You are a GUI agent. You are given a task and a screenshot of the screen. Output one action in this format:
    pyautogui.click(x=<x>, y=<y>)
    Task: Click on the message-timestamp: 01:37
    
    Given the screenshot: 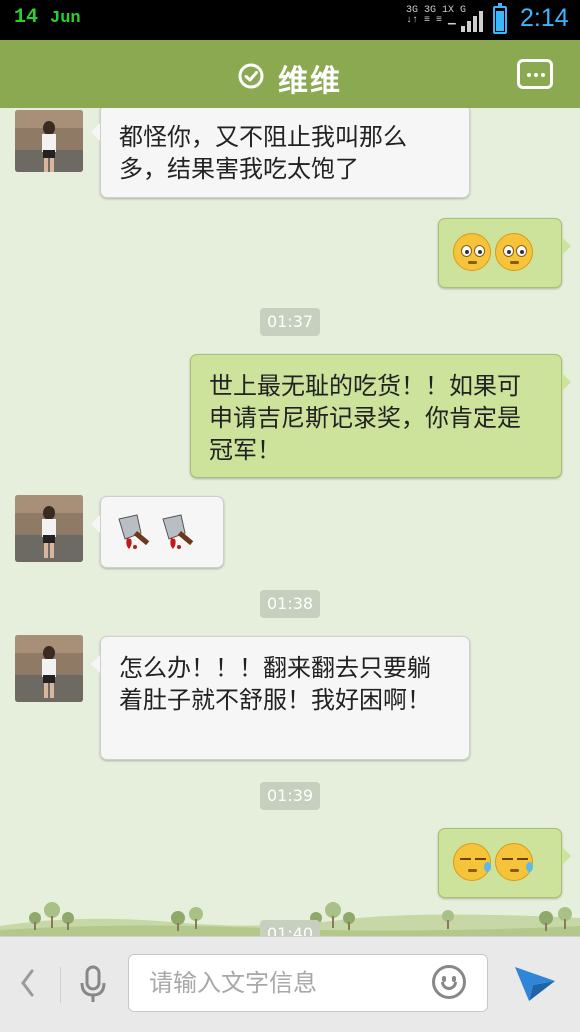 What is the action you would take?
    pyautogui.click(x=290, y=322)
    